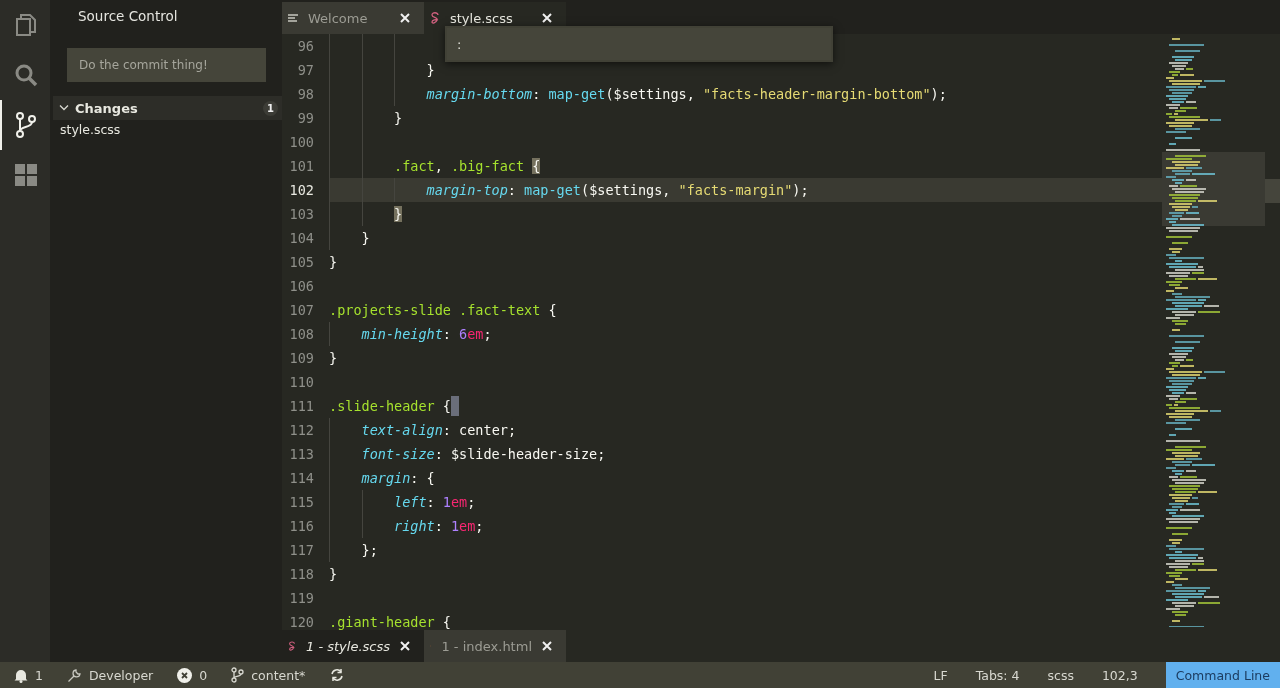 The width and height of the screenshot is (1280, 688). What do you see at coordinates (438, 526) in the screenshot?
I see `code-line: right: 1em;` at bounding box center [438, 526].